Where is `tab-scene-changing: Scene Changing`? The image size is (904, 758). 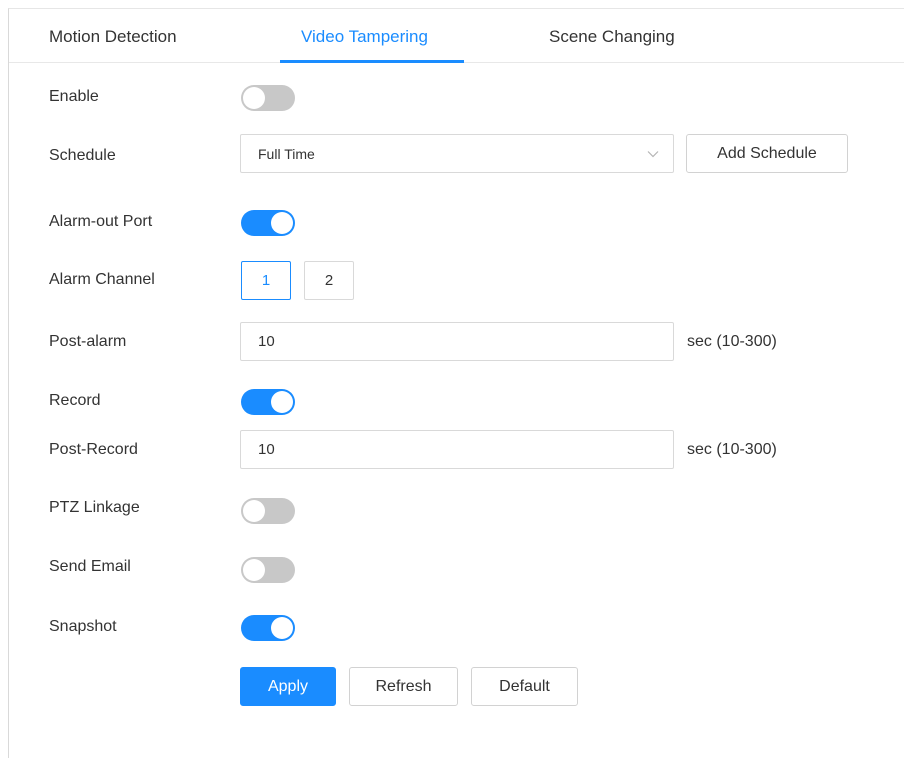
tab-scene-changing: Scene Changing is located at coordinates (612, 37).